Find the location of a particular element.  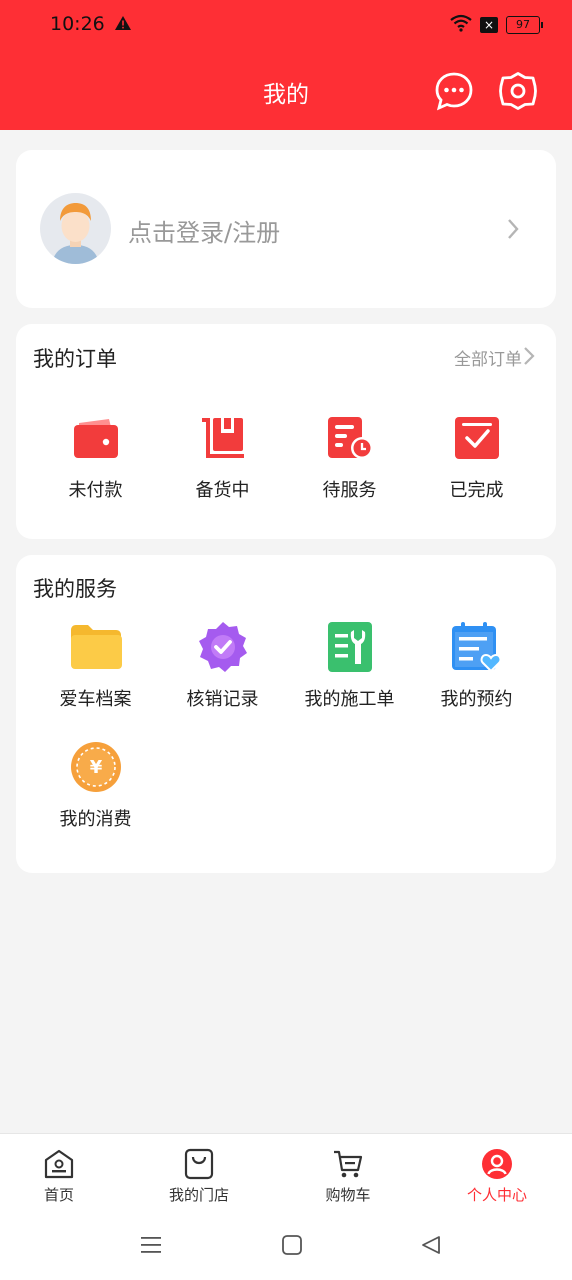

store-bag-icon is located at coordinates (199, 1157).